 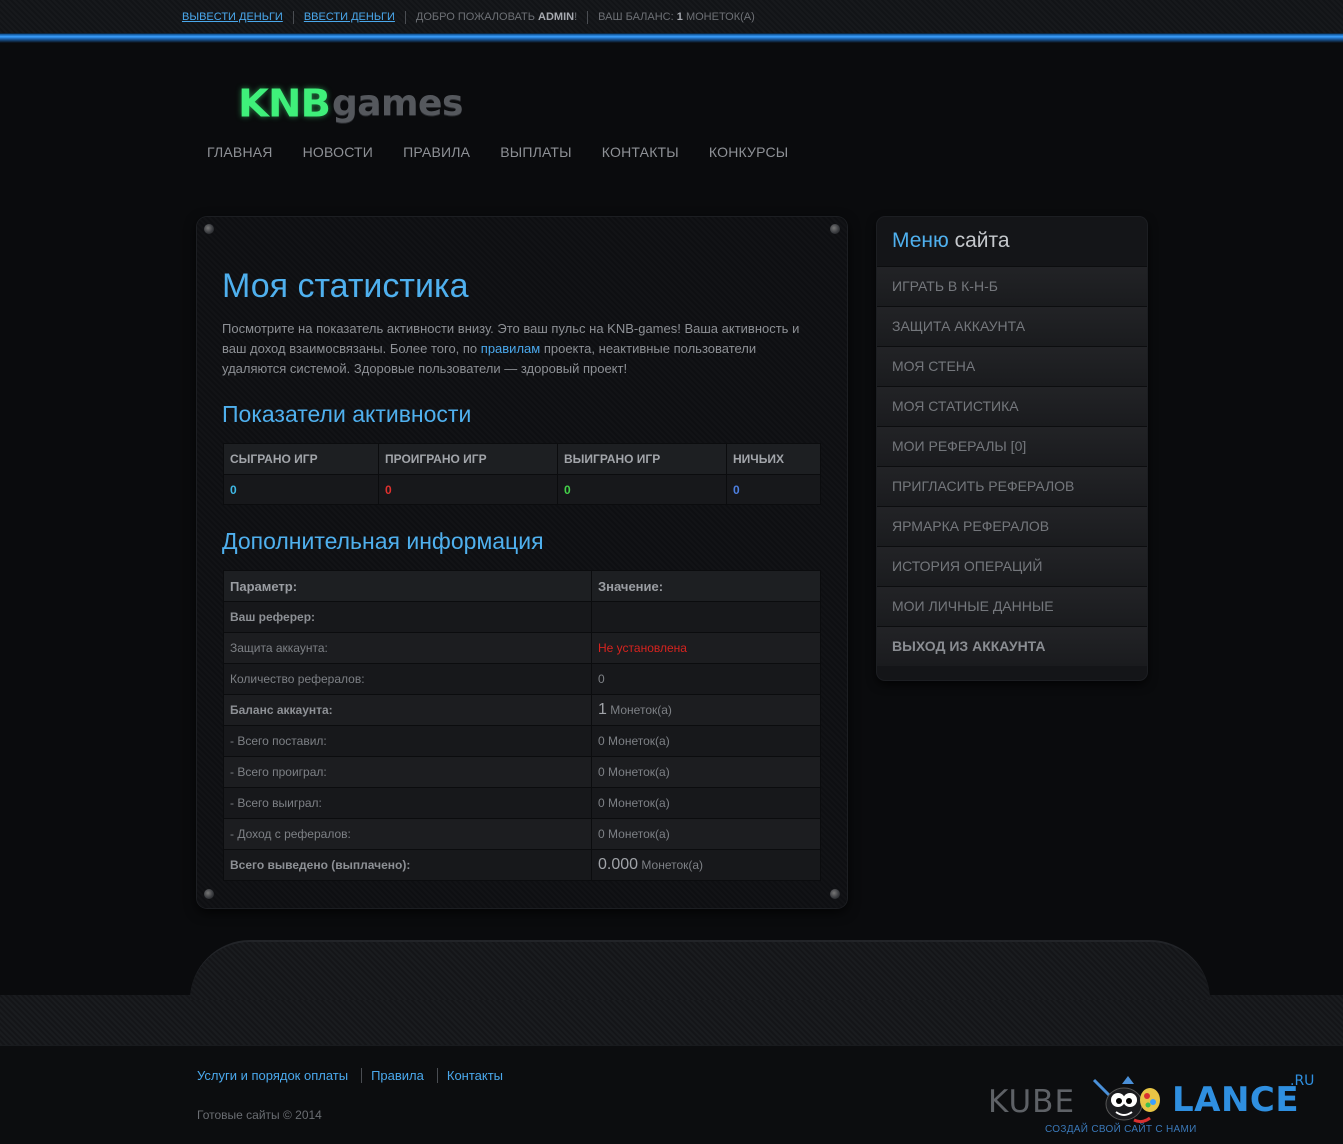 I want to click on page-title: Моя статистика, so click(x=345, y=286).